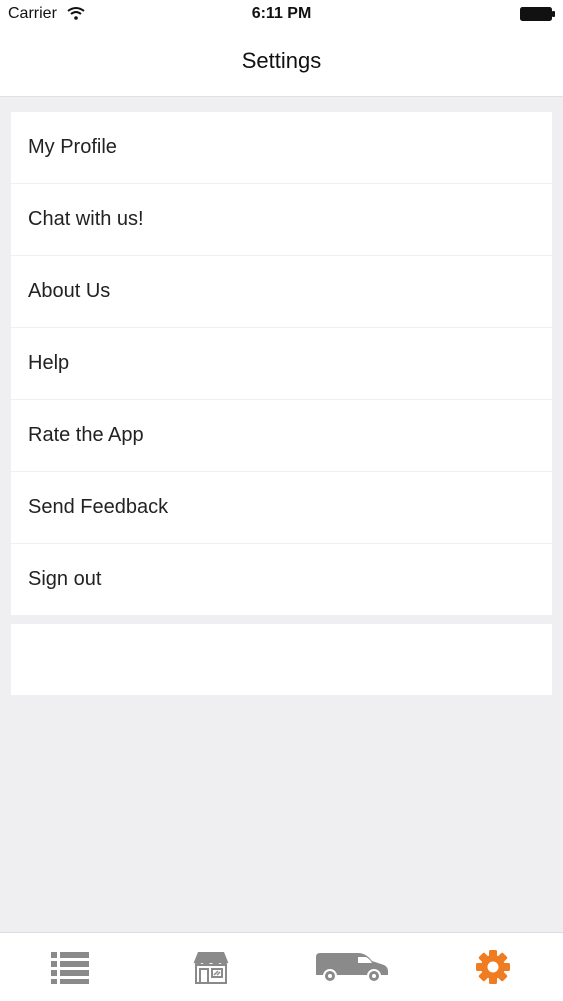 This screenshot has height=1001, width=563. I want to click on tab-bar, so click(281, 966).